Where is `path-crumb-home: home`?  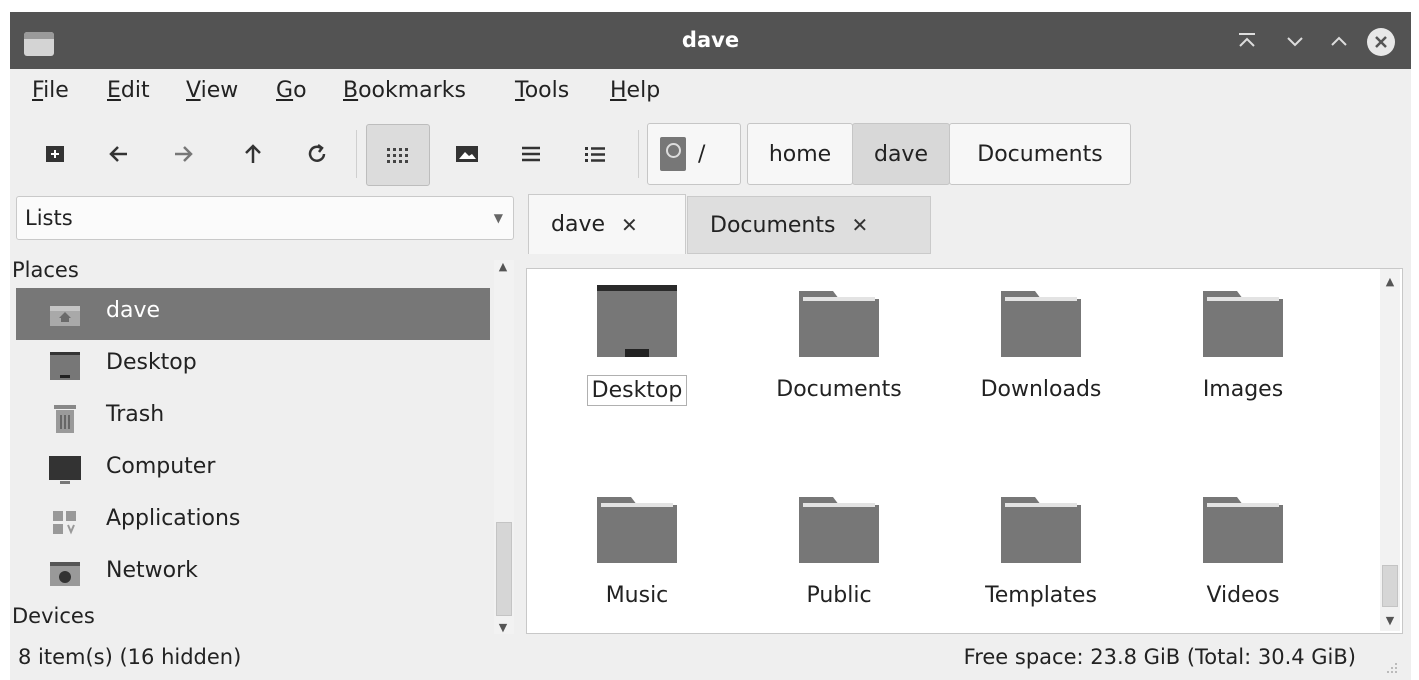 path-crumb-home: home is located at coordinates (800, 154).